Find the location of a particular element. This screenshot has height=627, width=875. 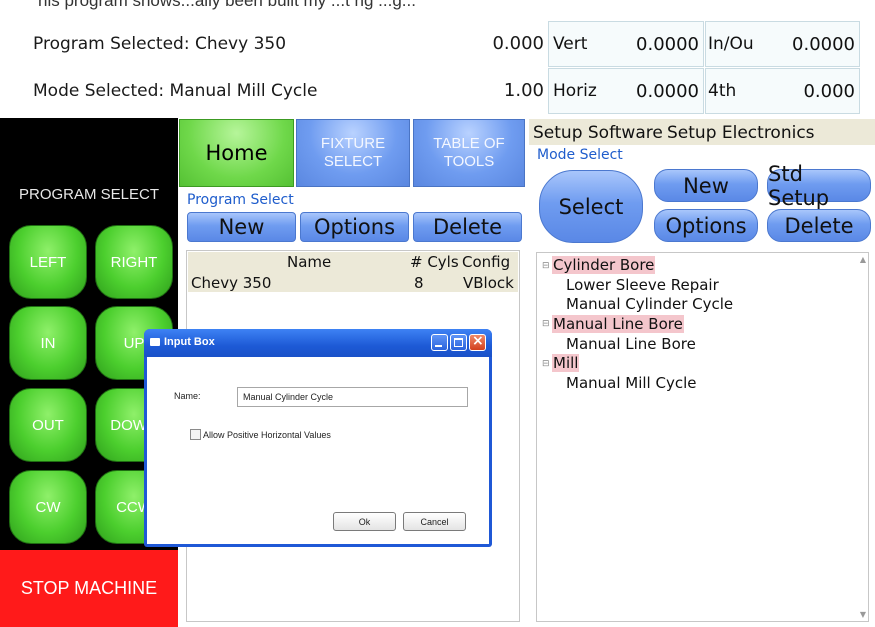

mode-options-button: Options is located at coordinates (706, 225).